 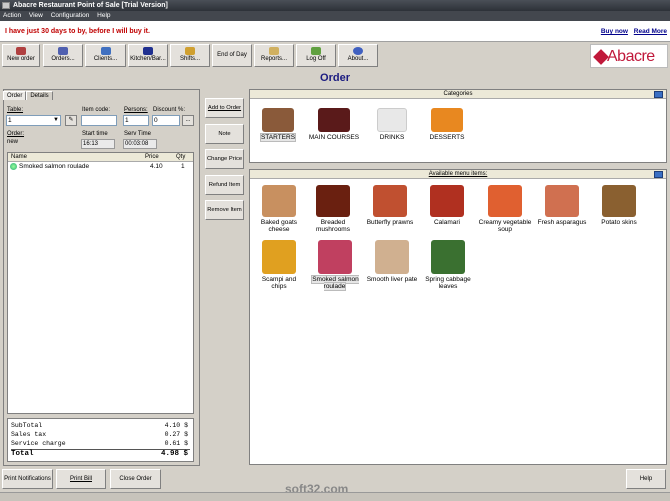 What do you see at coordinates (224, 108) in the screenshot?
I see `add-to-order-button: Add to Order` at bounding box center [224, 108].